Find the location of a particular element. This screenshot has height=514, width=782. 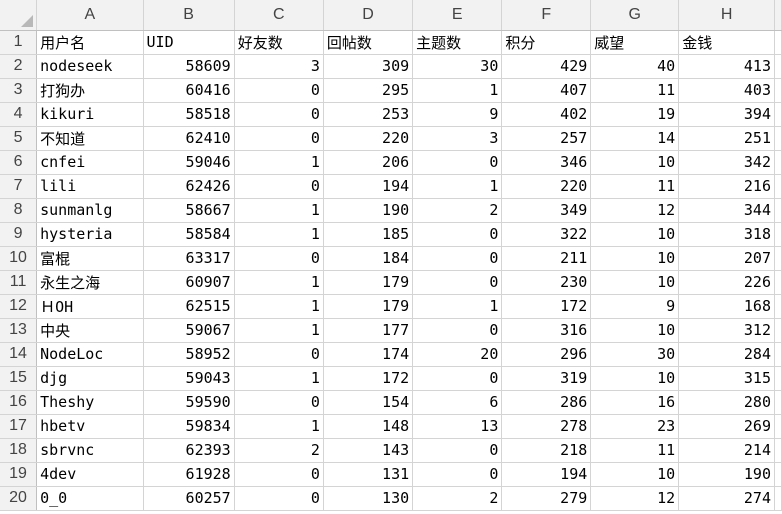

row-header: 19 is located at coordinates (19, 474).